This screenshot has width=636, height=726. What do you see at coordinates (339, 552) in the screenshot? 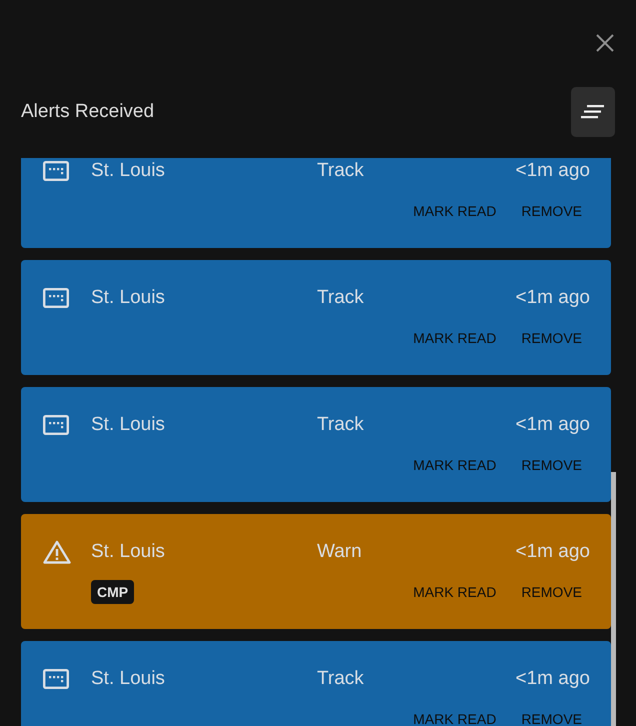
I see `alert-type: Warn` at bounding box center [339, 552].